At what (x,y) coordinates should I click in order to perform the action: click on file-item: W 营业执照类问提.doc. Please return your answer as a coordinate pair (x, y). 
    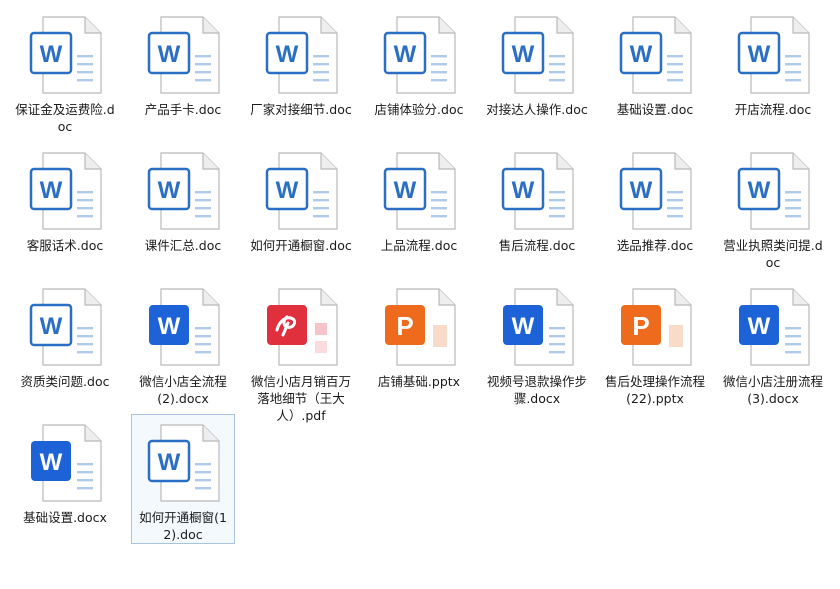
    Looking at the image, I should click on (773, 207).